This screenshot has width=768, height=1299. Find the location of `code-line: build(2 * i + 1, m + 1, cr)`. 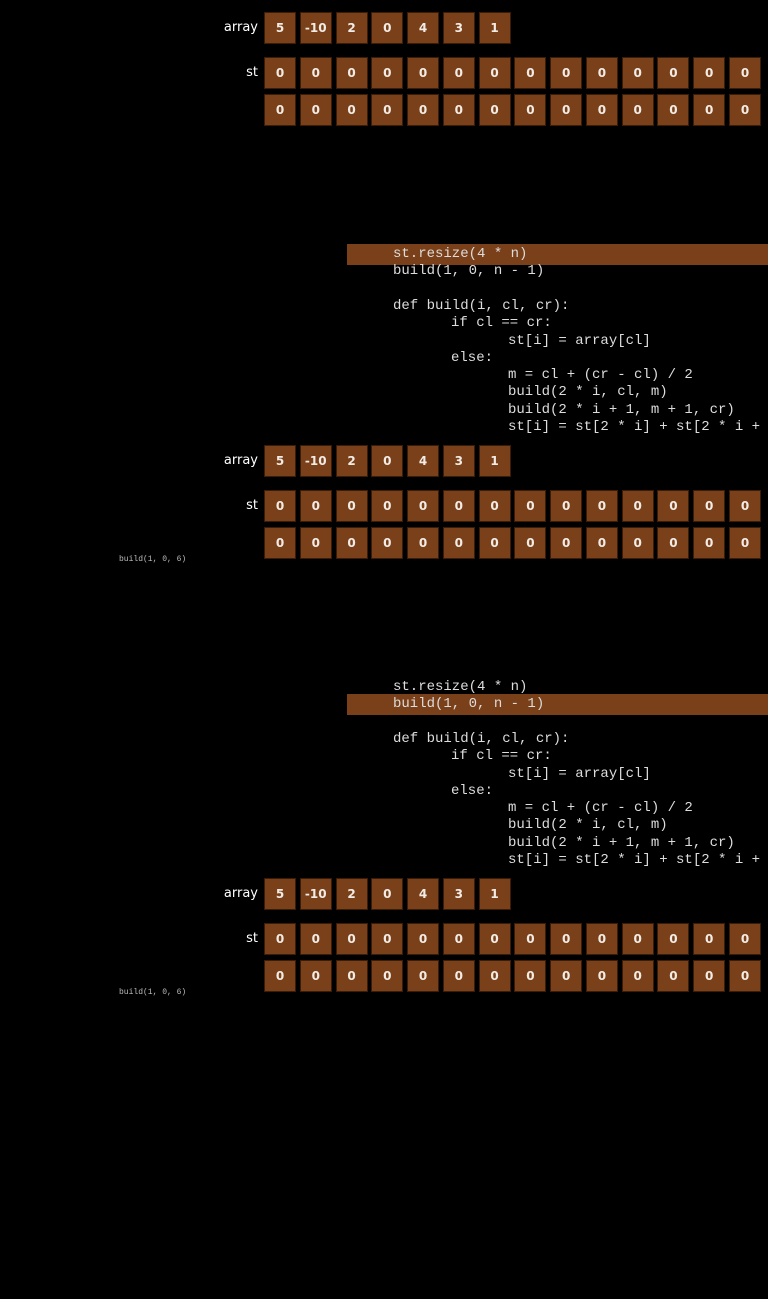

code-line: build(2 * i + 1, m + 1, cr) is located at coordinates (621, 409).